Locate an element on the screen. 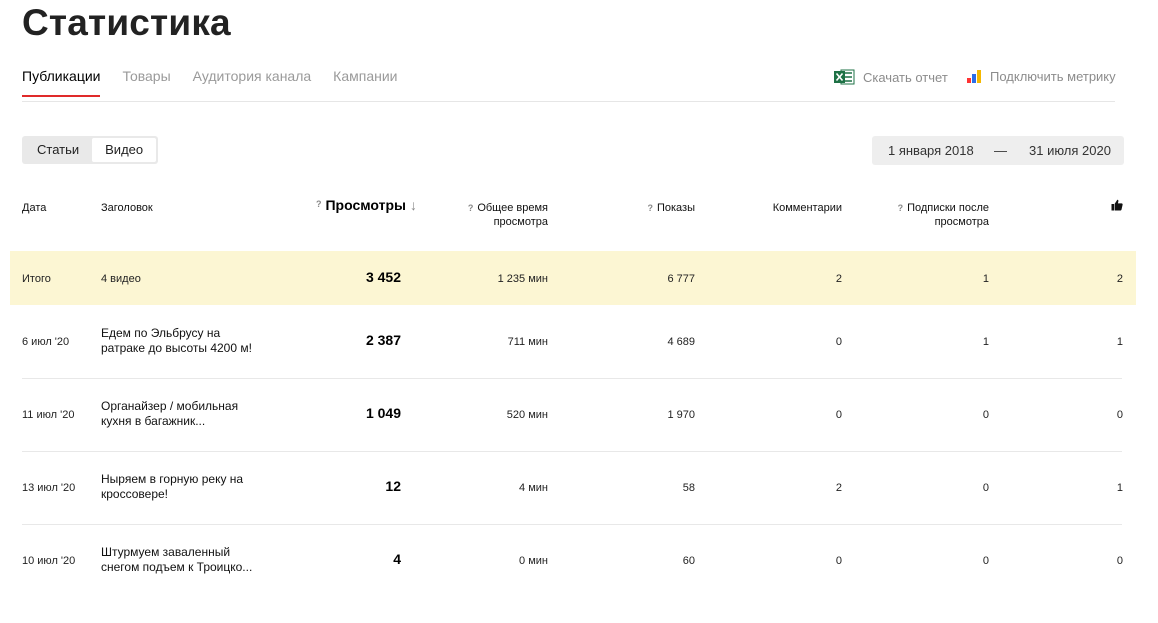 This screenshot has width=1158, height=623. videos-toggle: Видео is located at coordinates (124, 150).